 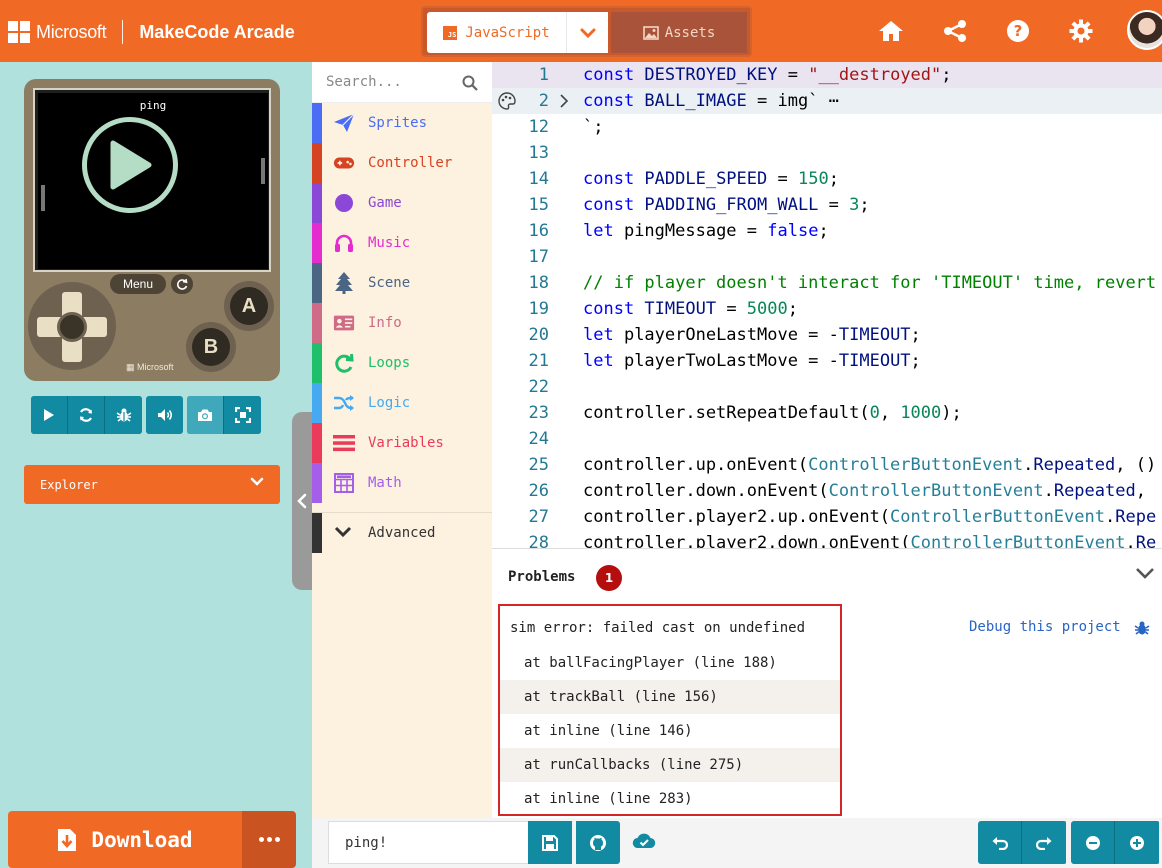 I want to click on code-line: 13, so click(x=827, y=153).